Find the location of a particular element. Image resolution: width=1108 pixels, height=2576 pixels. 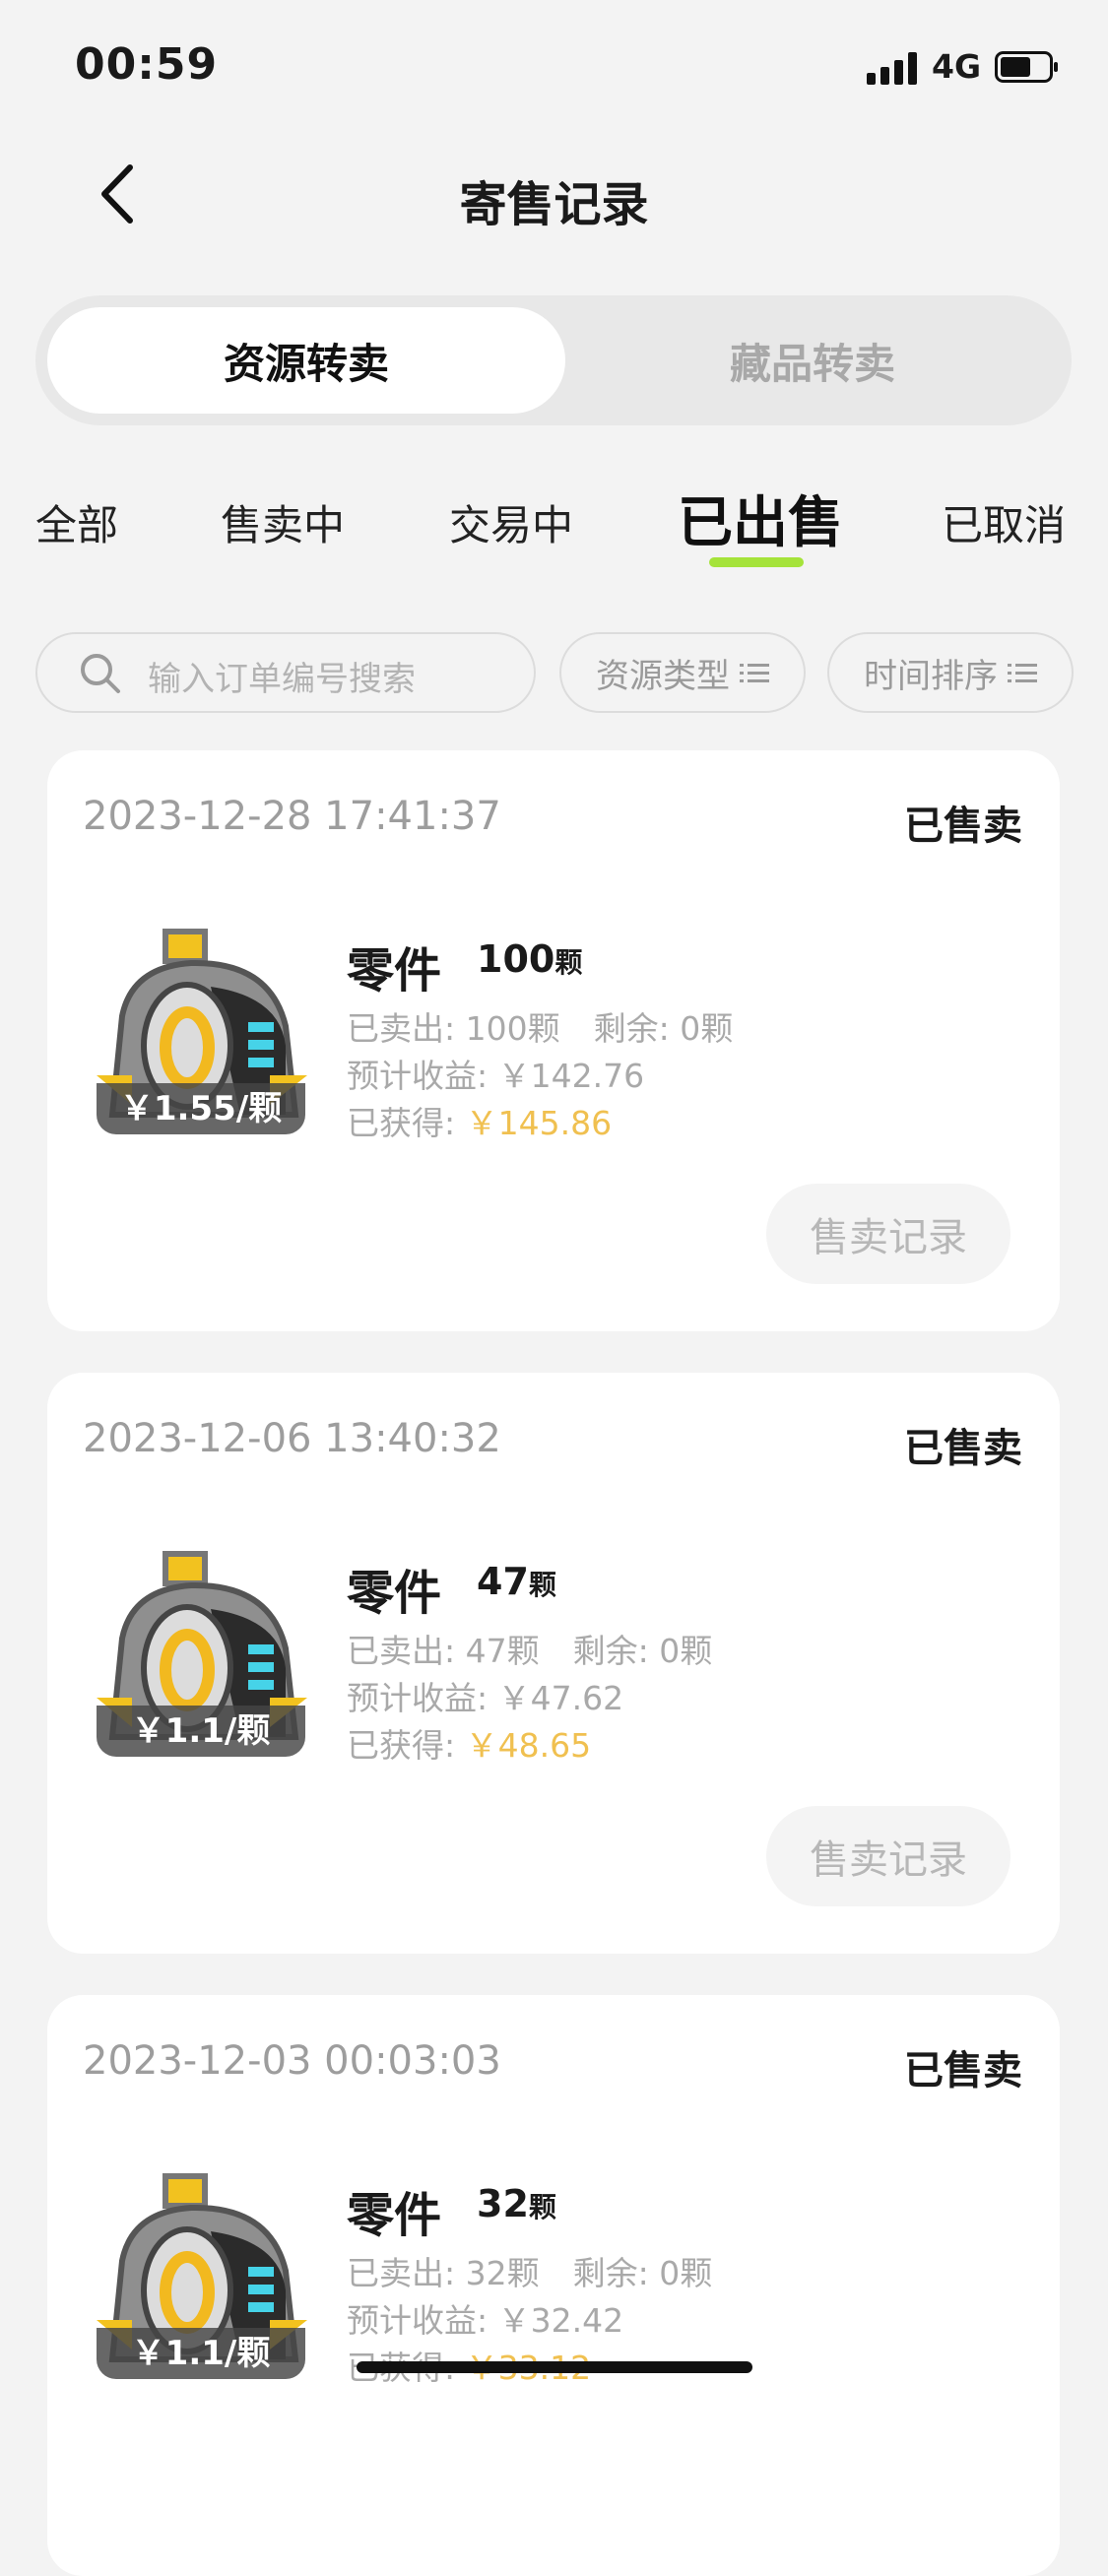

tab-sold: 已出售 is located at coordinates (760, 518).